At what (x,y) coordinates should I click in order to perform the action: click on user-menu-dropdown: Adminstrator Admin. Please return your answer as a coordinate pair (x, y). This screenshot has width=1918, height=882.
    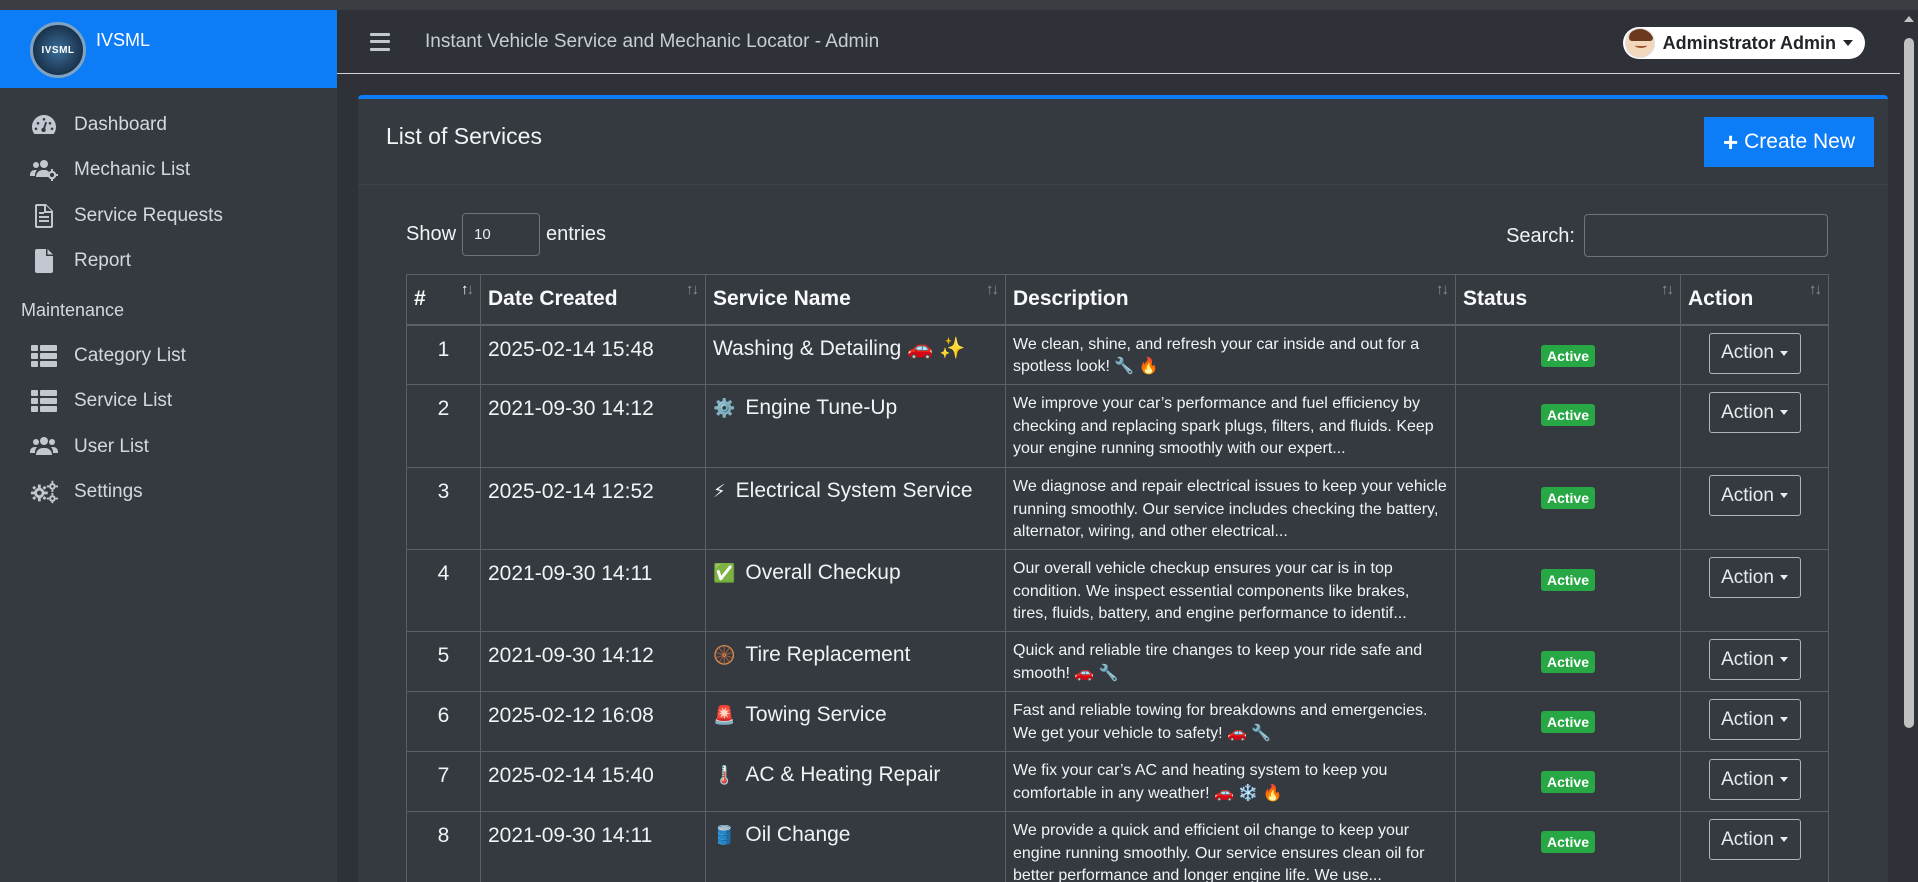
    Looking at the image, I should click on (1743, 43).